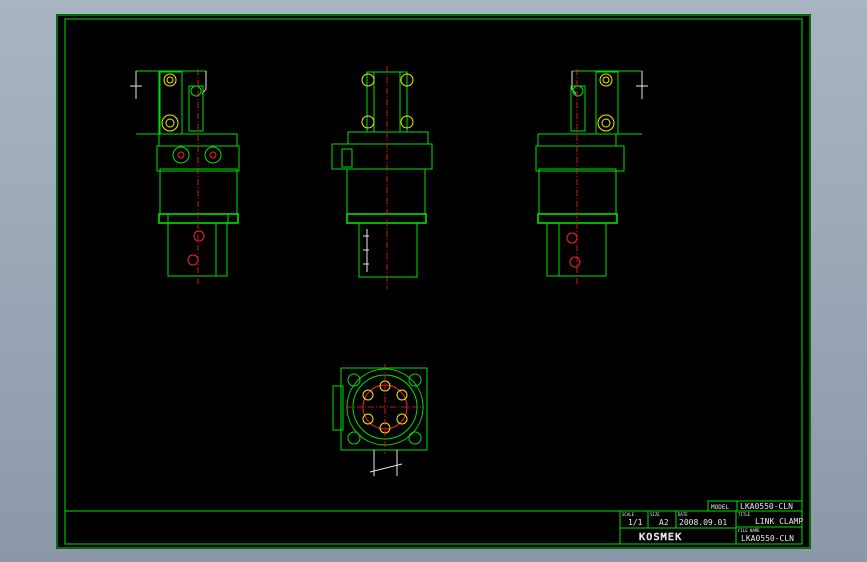  What do you see at coordinates (683, 514) in the screenshot?
I see `date-label: DATE` at bounding box center [683, 514].